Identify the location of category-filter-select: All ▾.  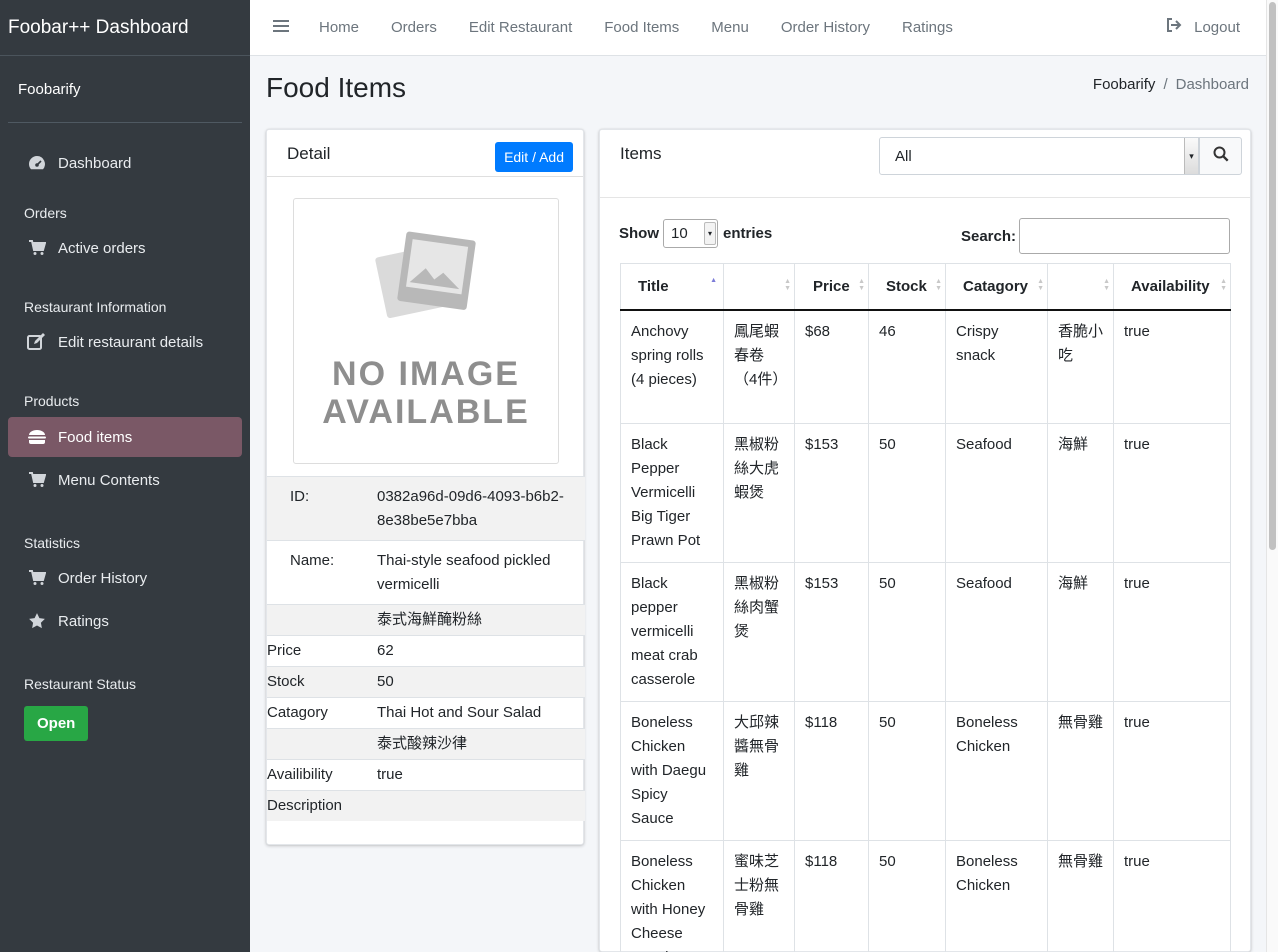
(1039, 156).